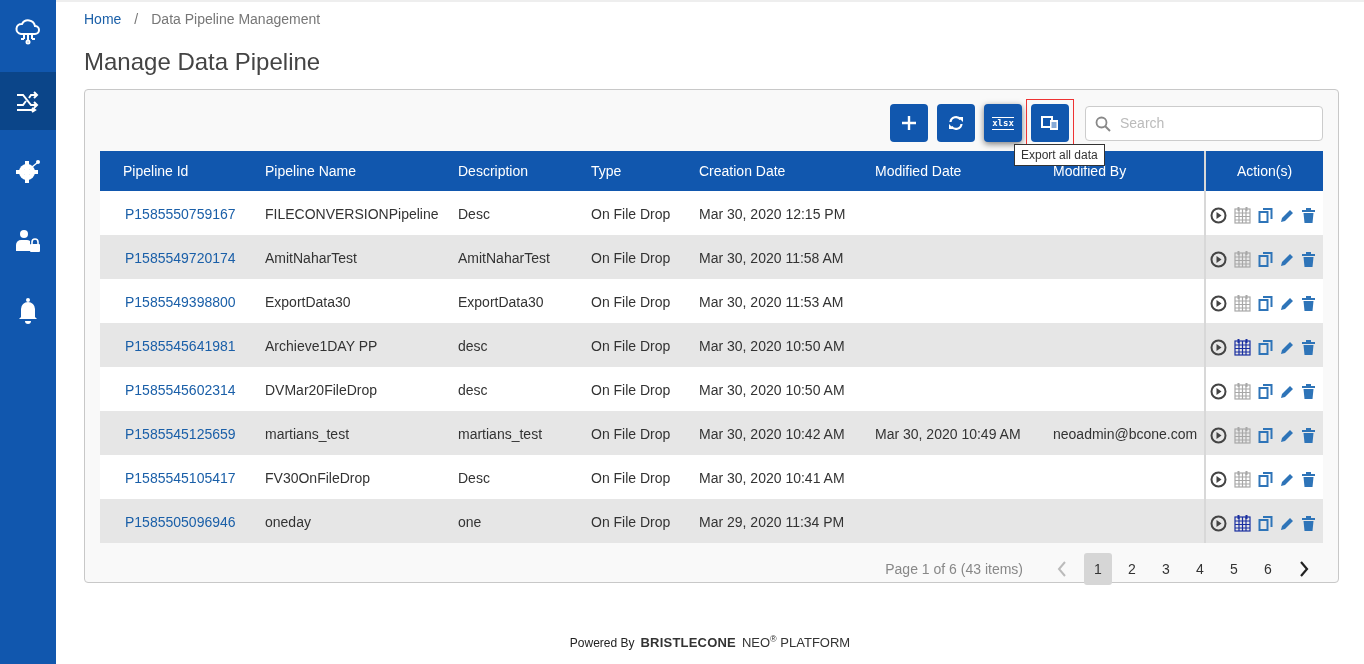  I want to click on powered-by-text: Powered By, so click(602, 643).